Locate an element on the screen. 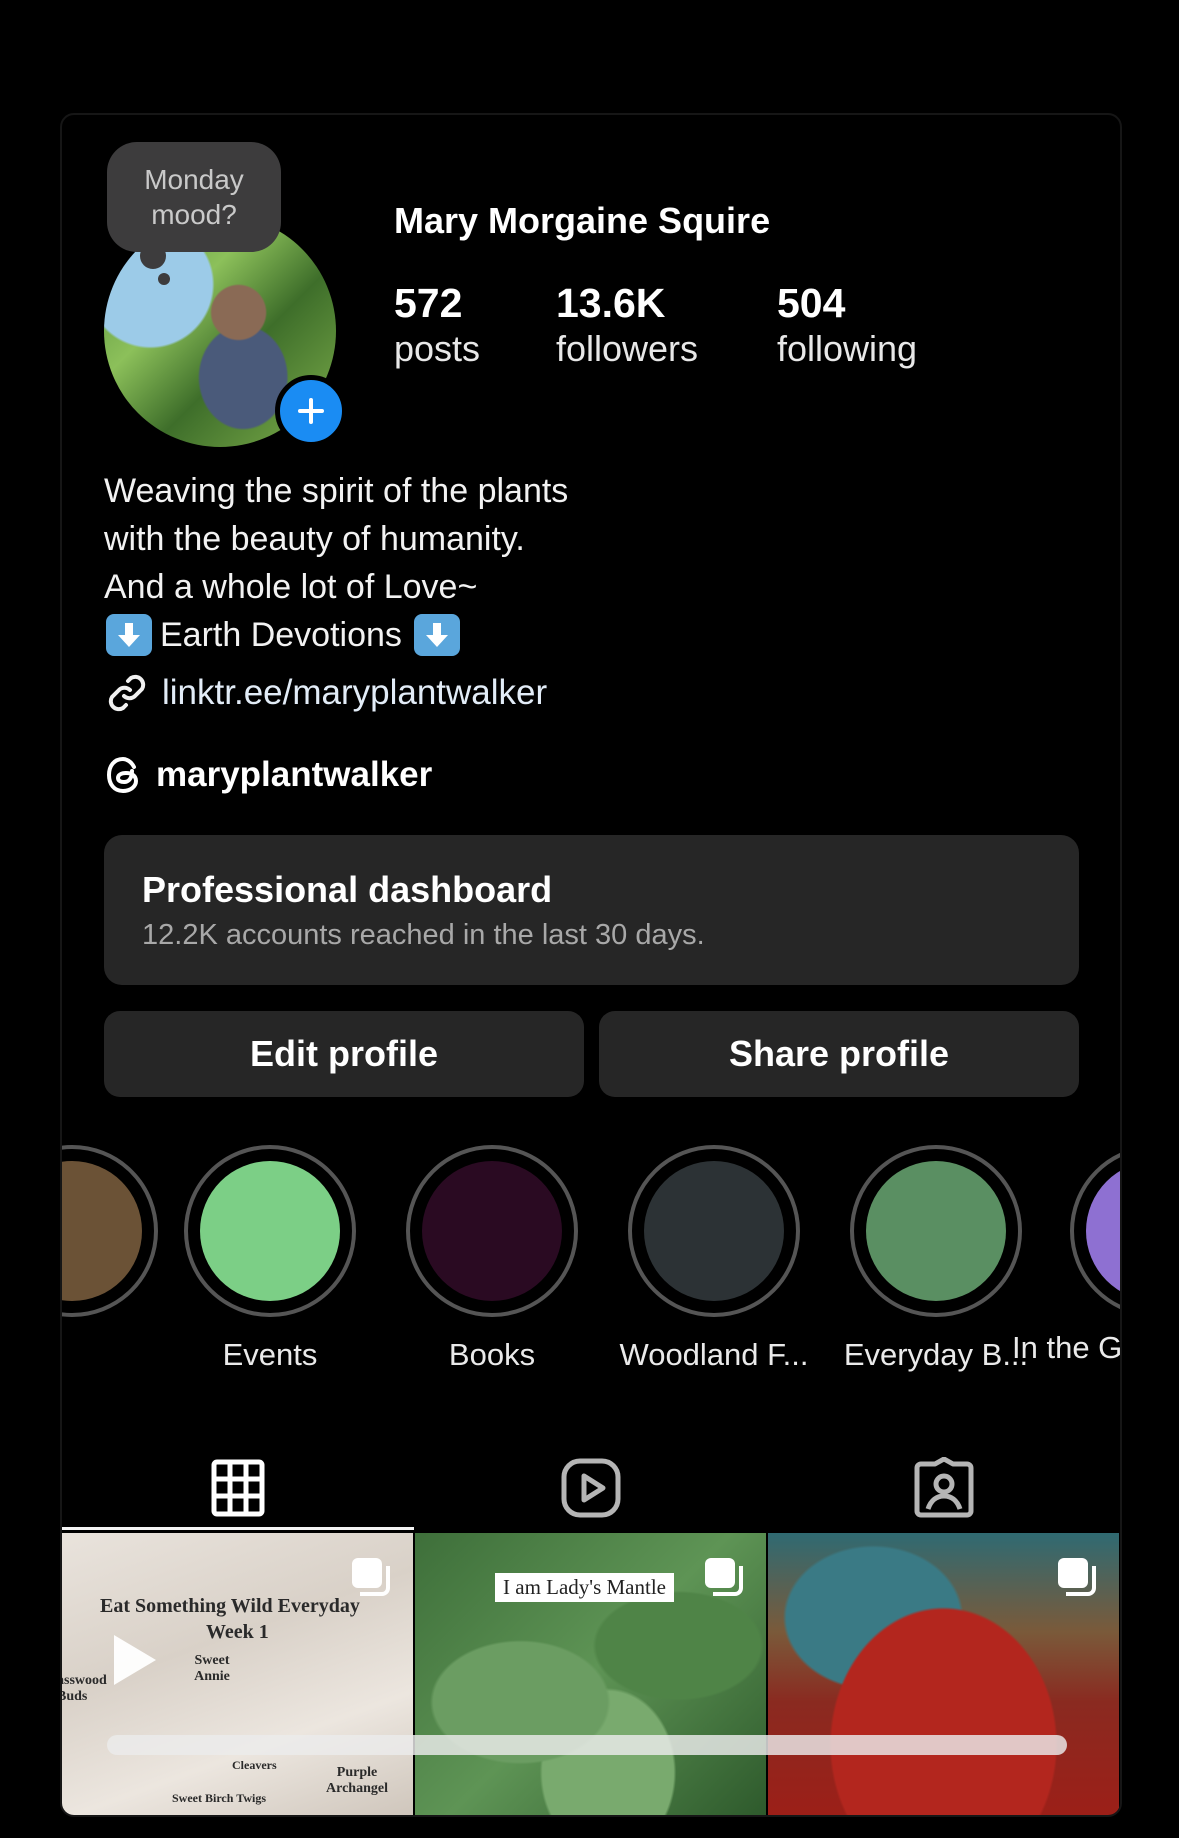 This screenshot has height=1838, width=1179. threads-icon is located at coordinates (122, 775).